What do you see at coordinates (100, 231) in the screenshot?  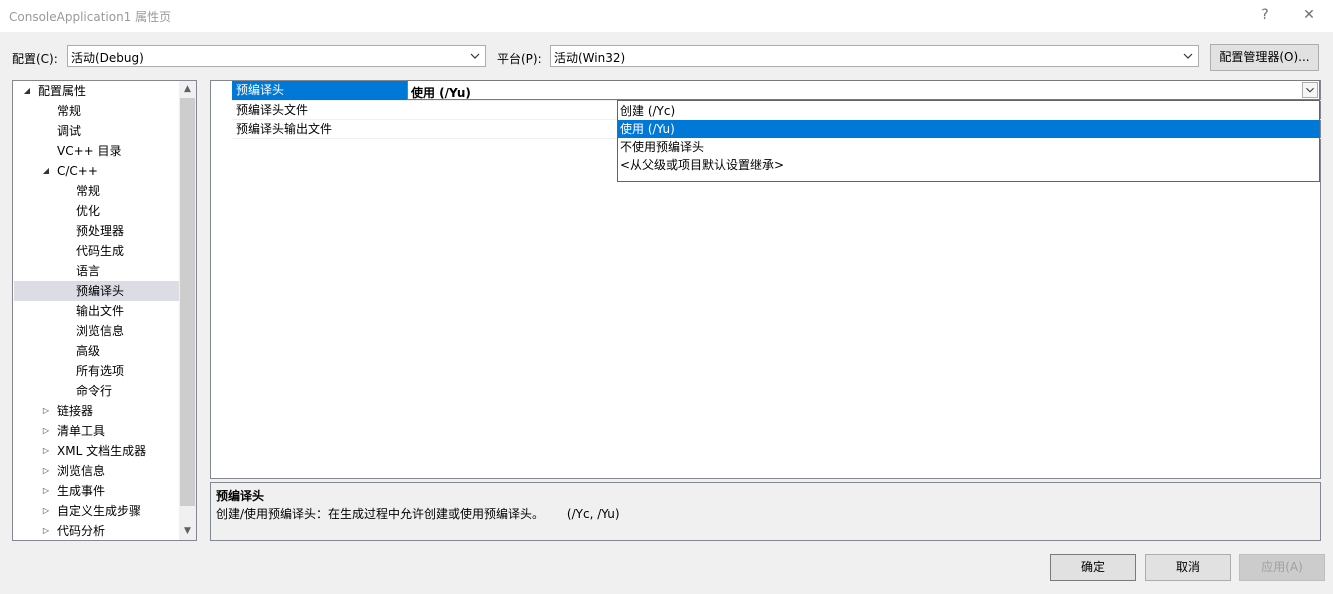 I see `tree-item-label: 预处理器` at bounding box center [100, 231].